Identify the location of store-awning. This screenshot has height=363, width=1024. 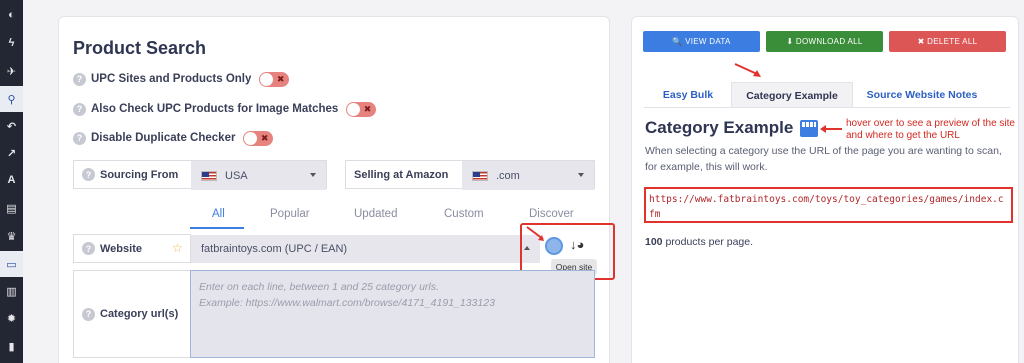
(809, 124).